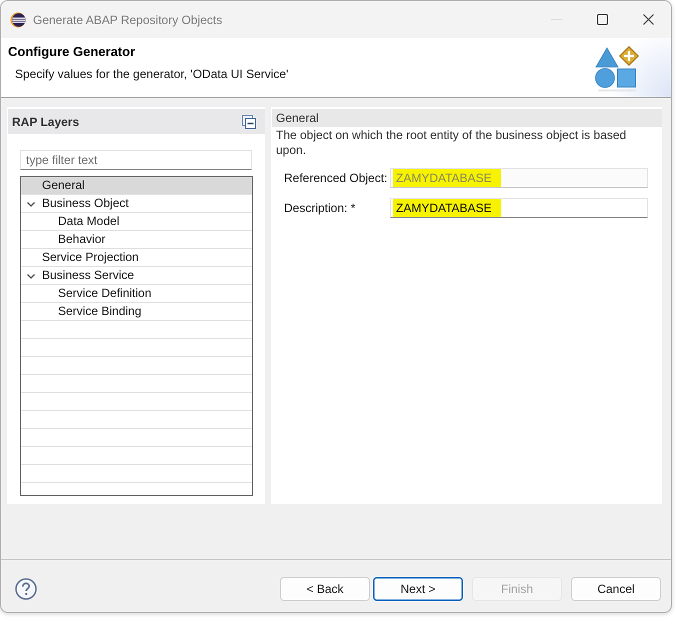 This screenshot has width=676, height=618. Describe the element at coordinates (336, 178) in the screenshot. I see `field-label: Referenced Object:` at that location.